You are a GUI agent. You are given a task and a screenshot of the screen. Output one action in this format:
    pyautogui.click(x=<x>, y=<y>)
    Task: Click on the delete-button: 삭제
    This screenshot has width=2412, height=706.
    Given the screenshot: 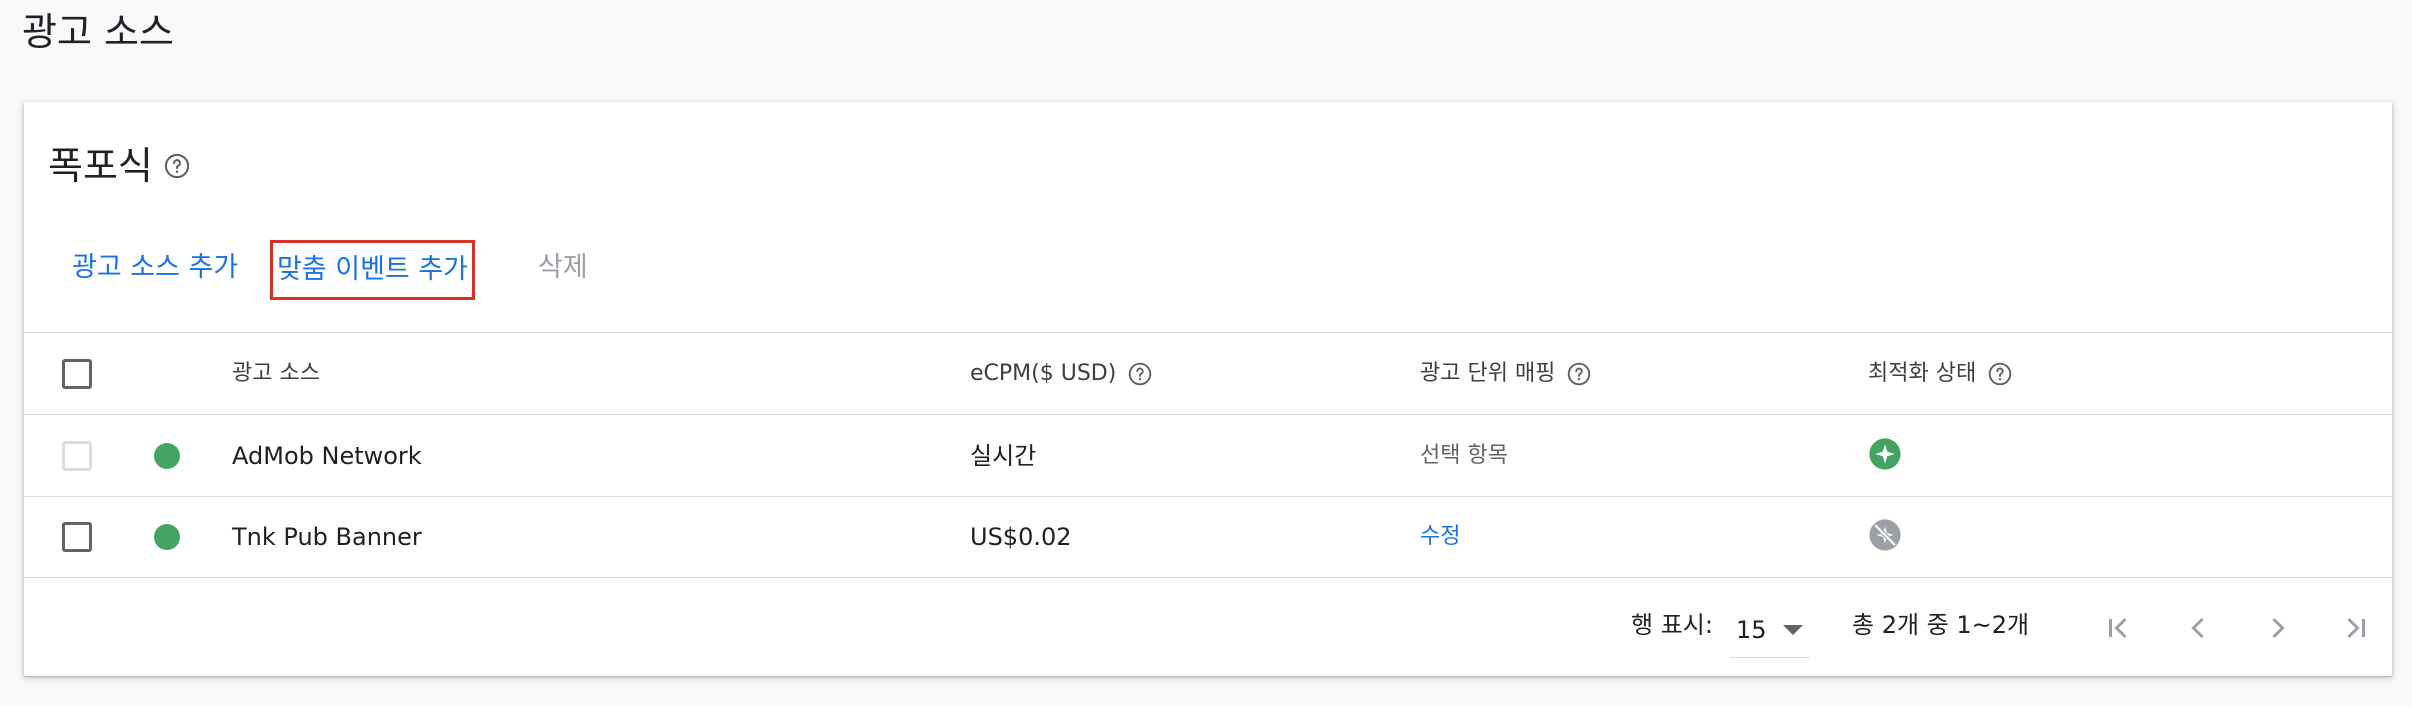 What is the action you would take?
    pyautogui.click(x=563, y=268)
    